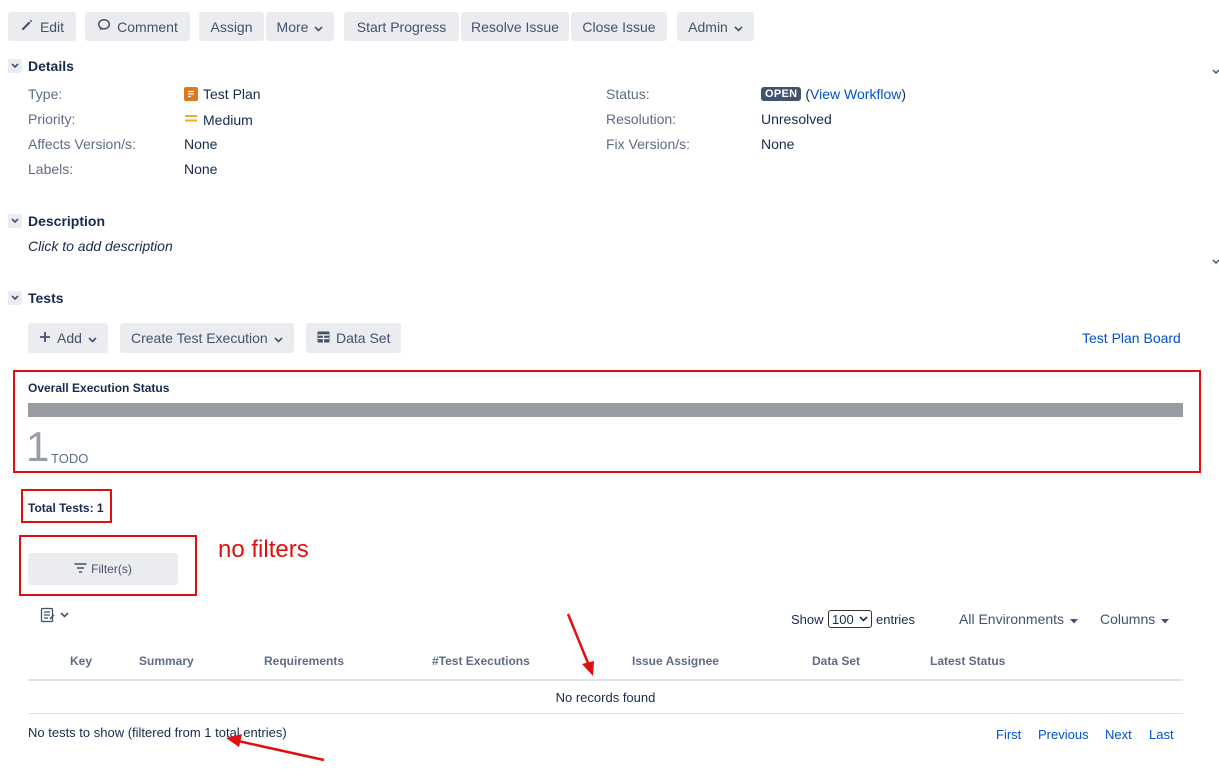 The width and height of the screenshot is (1219, 769). What do you see at coordinates (67, 221) in the screenshot?
I see `description-heading: Description` at bounding box center [67, 221].